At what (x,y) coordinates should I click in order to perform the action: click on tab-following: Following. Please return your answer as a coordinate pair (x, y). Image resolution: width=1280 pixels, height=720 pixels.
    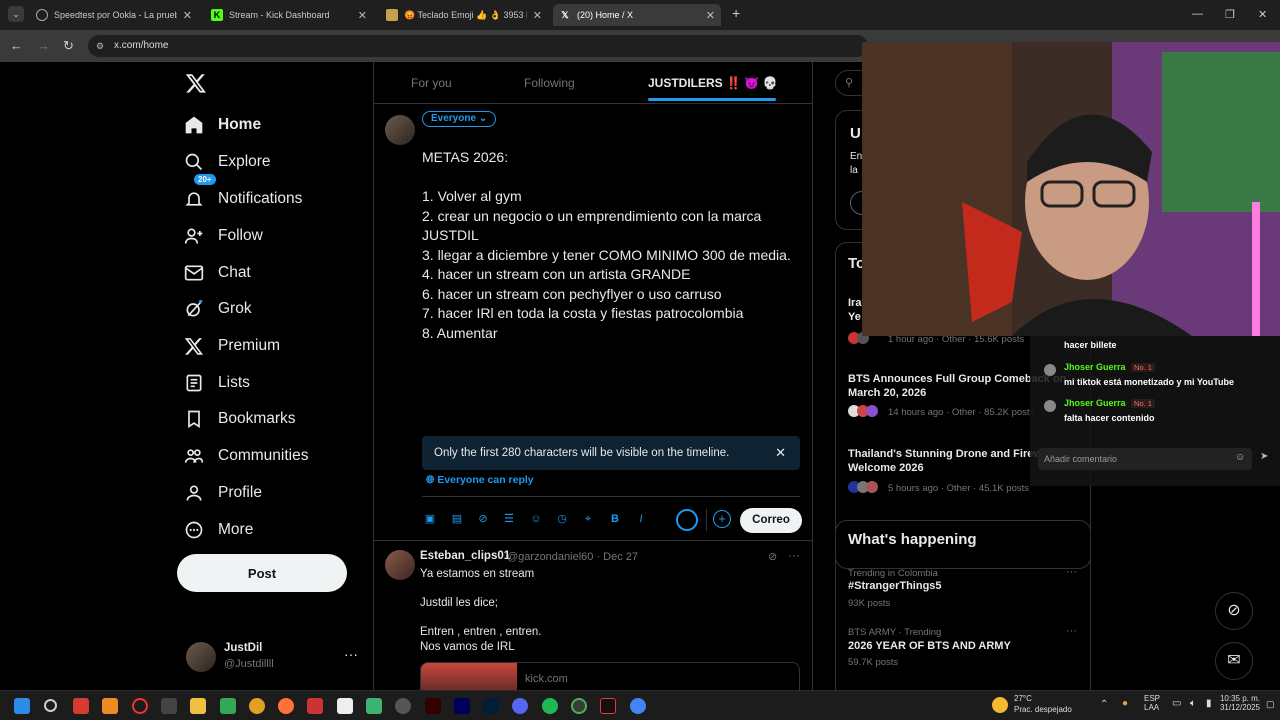
    Looking at the image, I should click on (549, 83).